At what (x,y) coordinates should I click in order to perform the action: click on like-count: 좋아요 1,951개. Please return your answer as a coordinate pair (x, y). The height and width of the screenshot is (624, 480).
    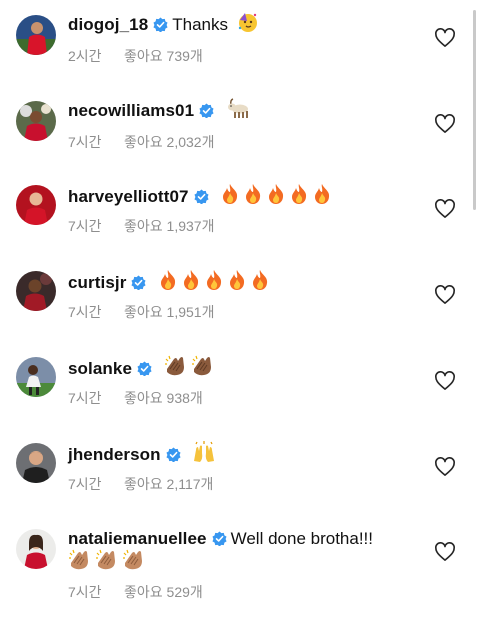
    Looking at the image, I should click on (169, 312).